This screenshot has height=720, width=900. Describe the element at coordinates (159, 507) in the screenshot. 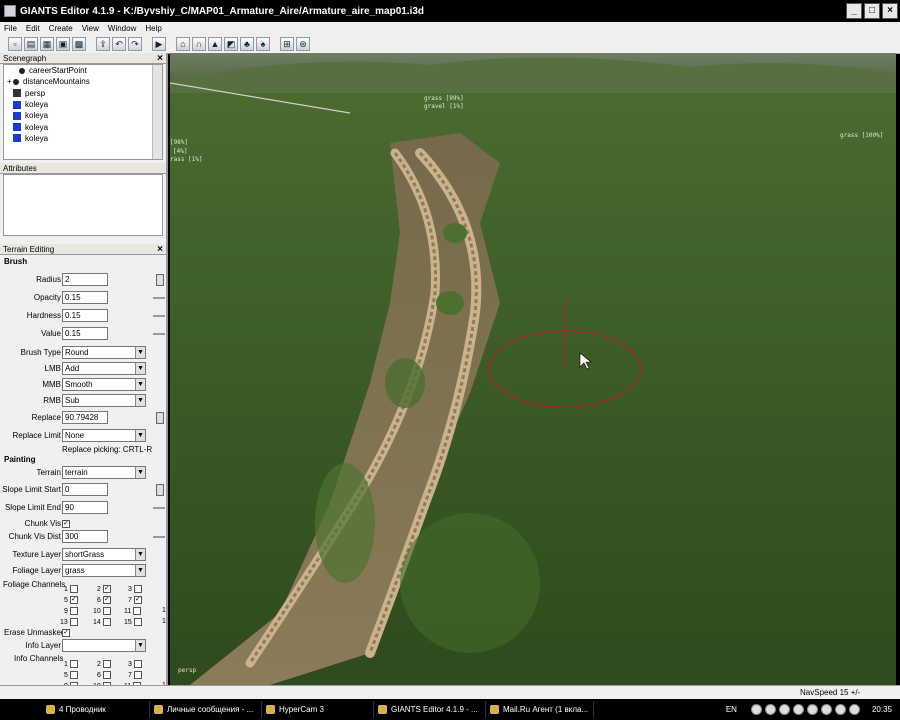

I see `slope-end-slider` at that location.